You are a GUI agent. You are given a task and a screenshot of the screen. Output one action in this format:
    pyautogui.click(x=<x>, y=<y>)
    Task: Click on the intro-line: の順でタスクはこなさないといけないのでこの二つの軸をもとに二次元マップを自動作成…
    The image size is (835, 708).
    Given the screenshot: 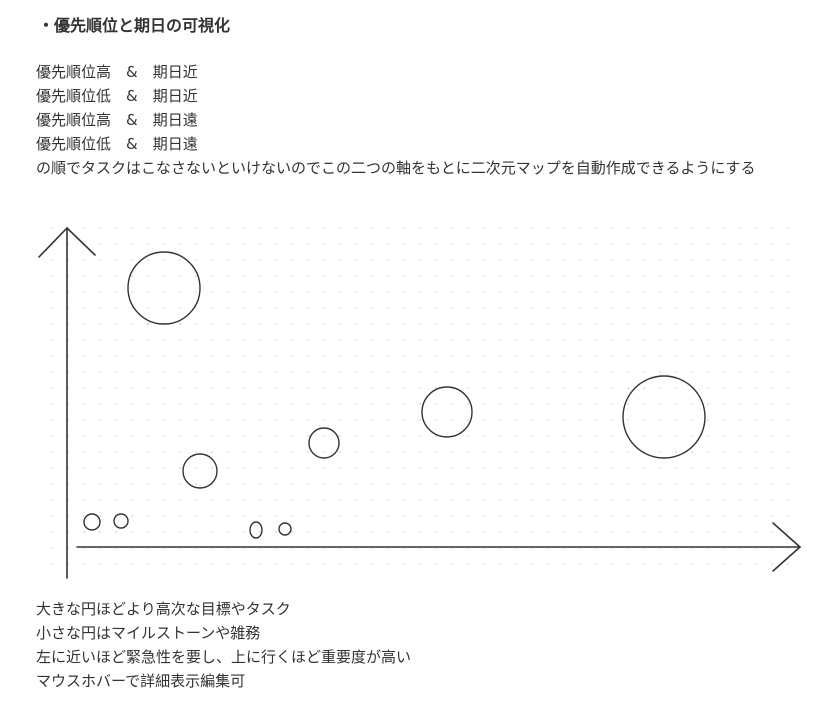 What is the action you would take?
    pyautogui.click(x=396, y=168)
    